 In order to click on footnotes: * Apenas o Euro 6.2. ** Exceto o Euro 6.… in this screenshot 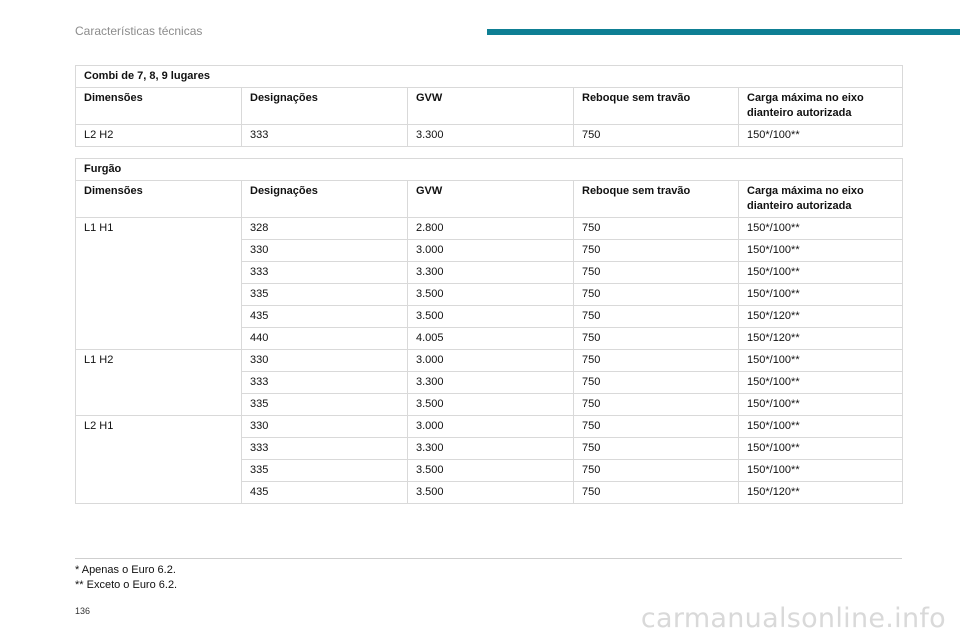, I will do `click(126, 578)`.